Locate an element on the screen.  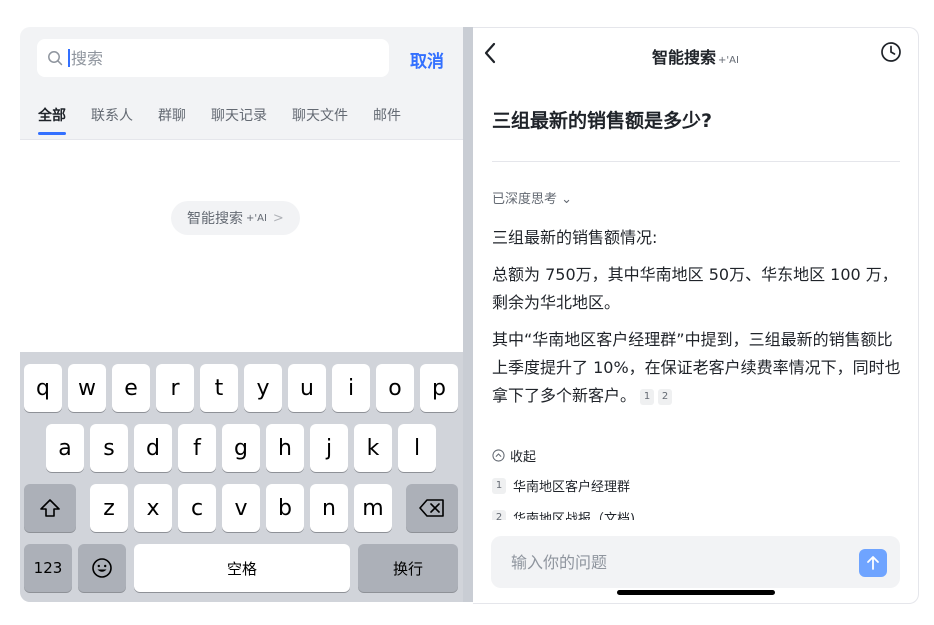
reference-number: 1 is located at coordinates (499, 485).